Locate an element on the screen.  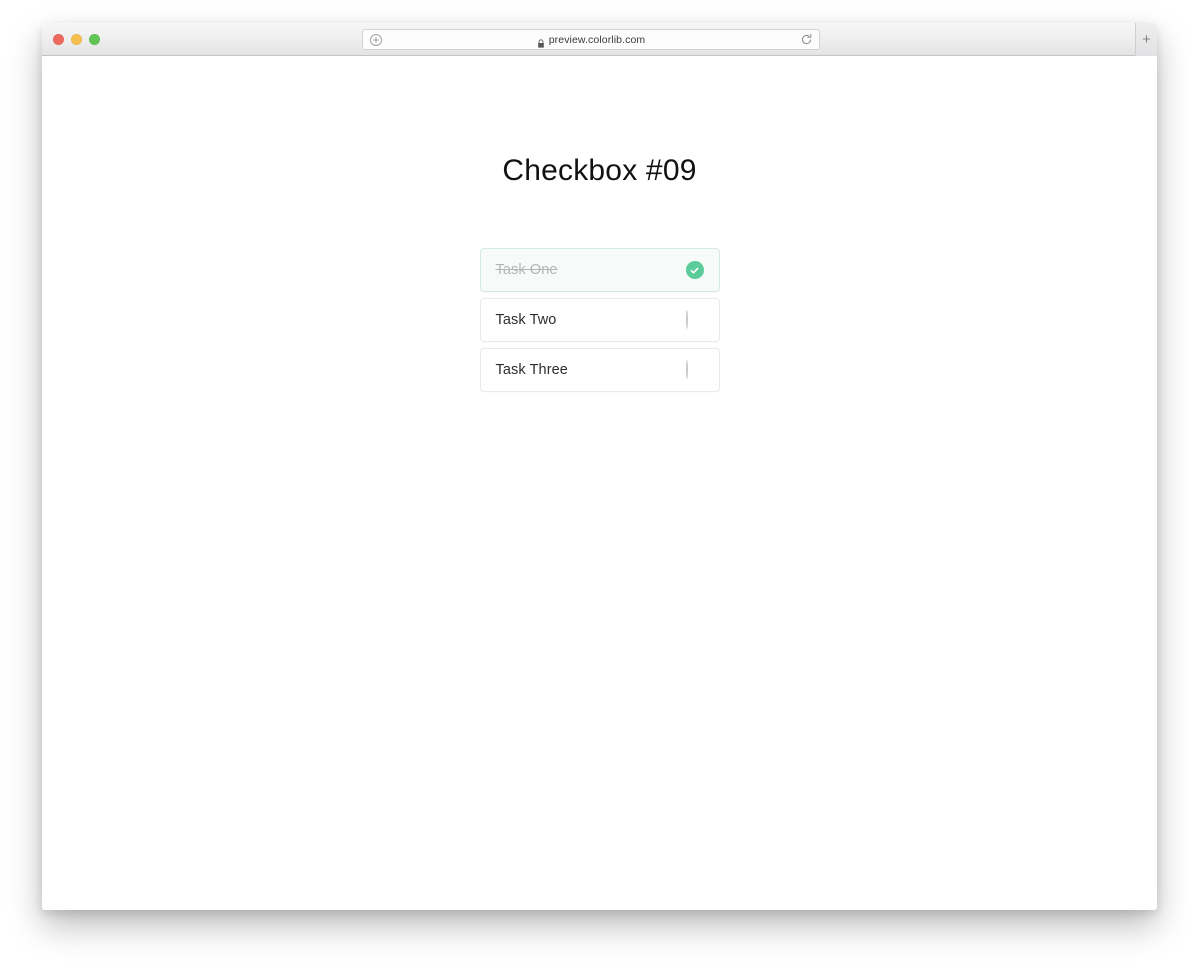
check-circle-filled-icon is located at coordinates (694, 270).